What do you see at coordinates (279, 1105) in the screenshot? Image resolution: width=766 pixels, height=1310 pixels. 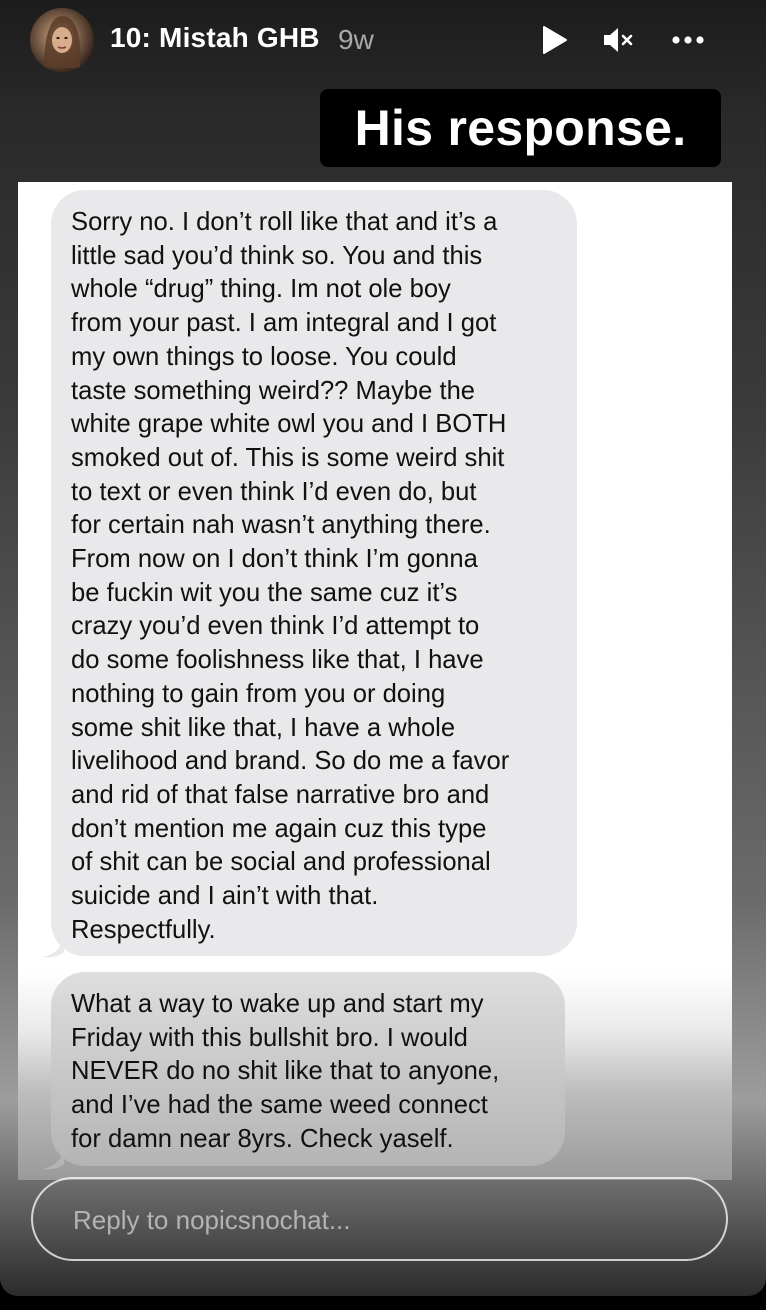 I see `message-line: and I’ve had the same weed connect` at bounding box center [279, 1105].